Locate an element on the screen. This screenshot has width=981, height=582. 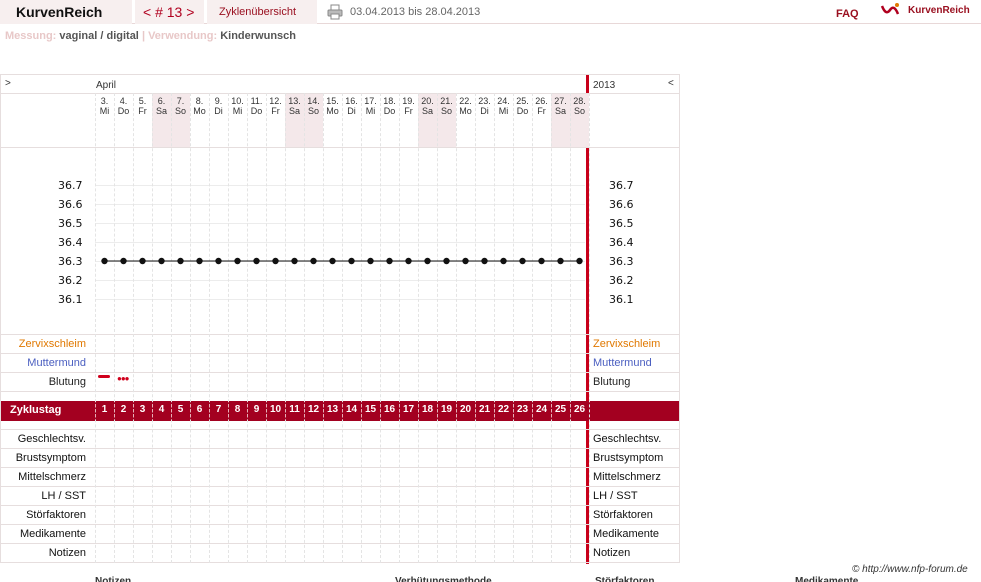
temp-axis-label-left: 36.2 is located at coordinates (70, 280).